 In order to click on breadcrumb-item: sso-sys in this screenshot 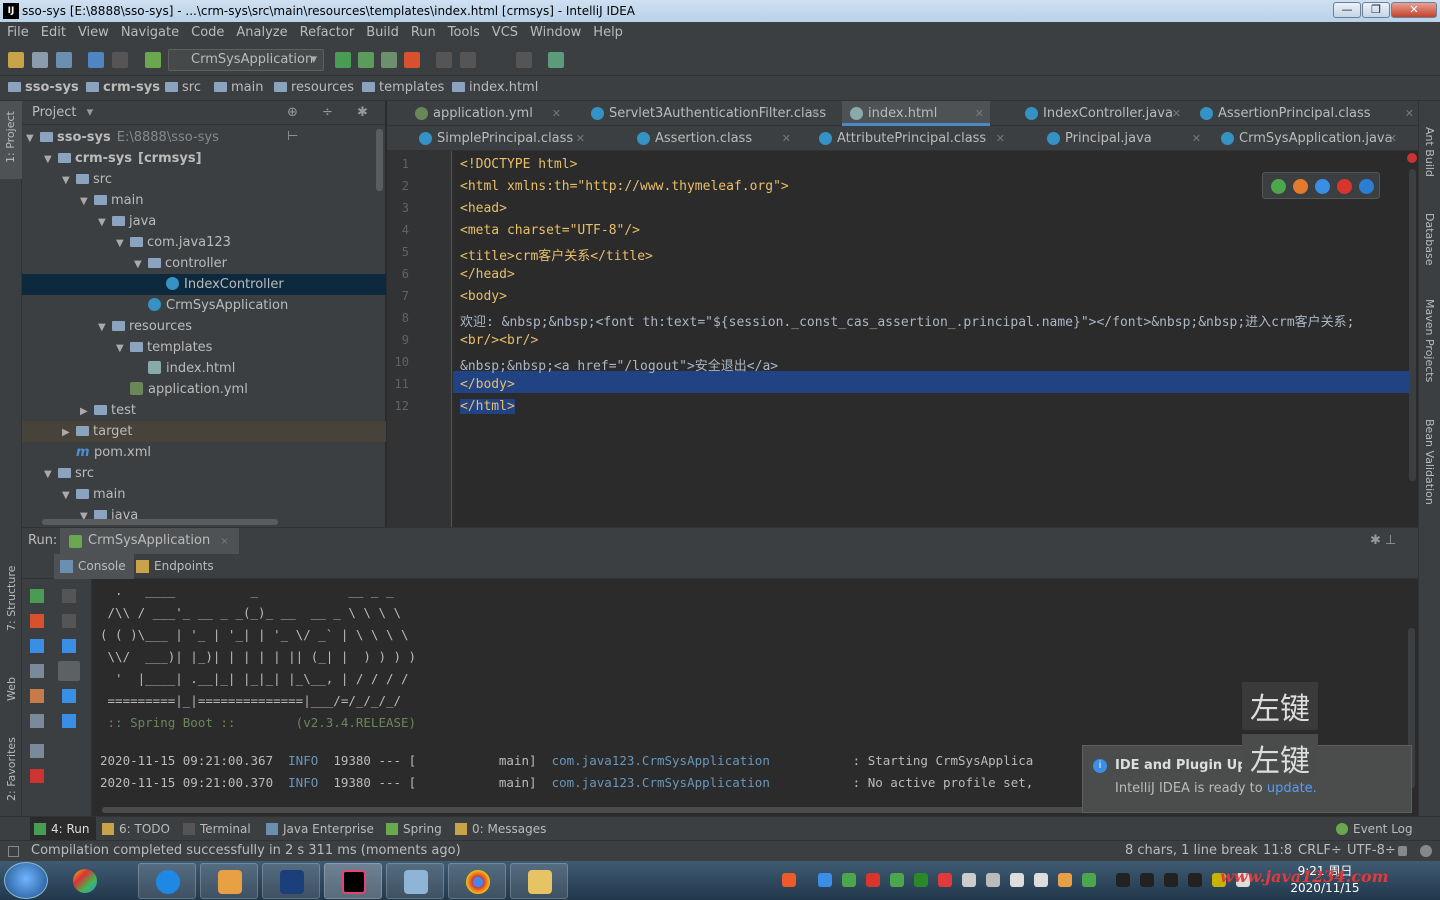, I will do `click(43, 88)`.